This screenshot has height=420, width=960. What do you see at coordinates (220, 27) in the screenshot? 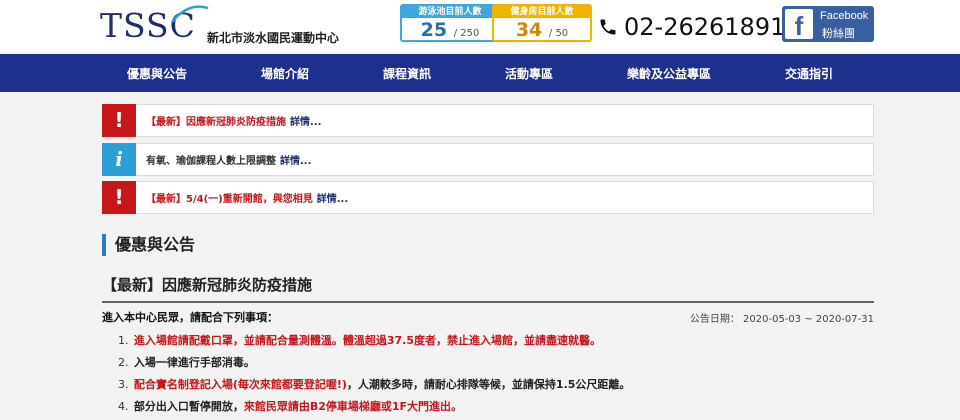
I see `site-logo: TSSC 新北市淡水國民運動中心` at bounding box center [220, 27].